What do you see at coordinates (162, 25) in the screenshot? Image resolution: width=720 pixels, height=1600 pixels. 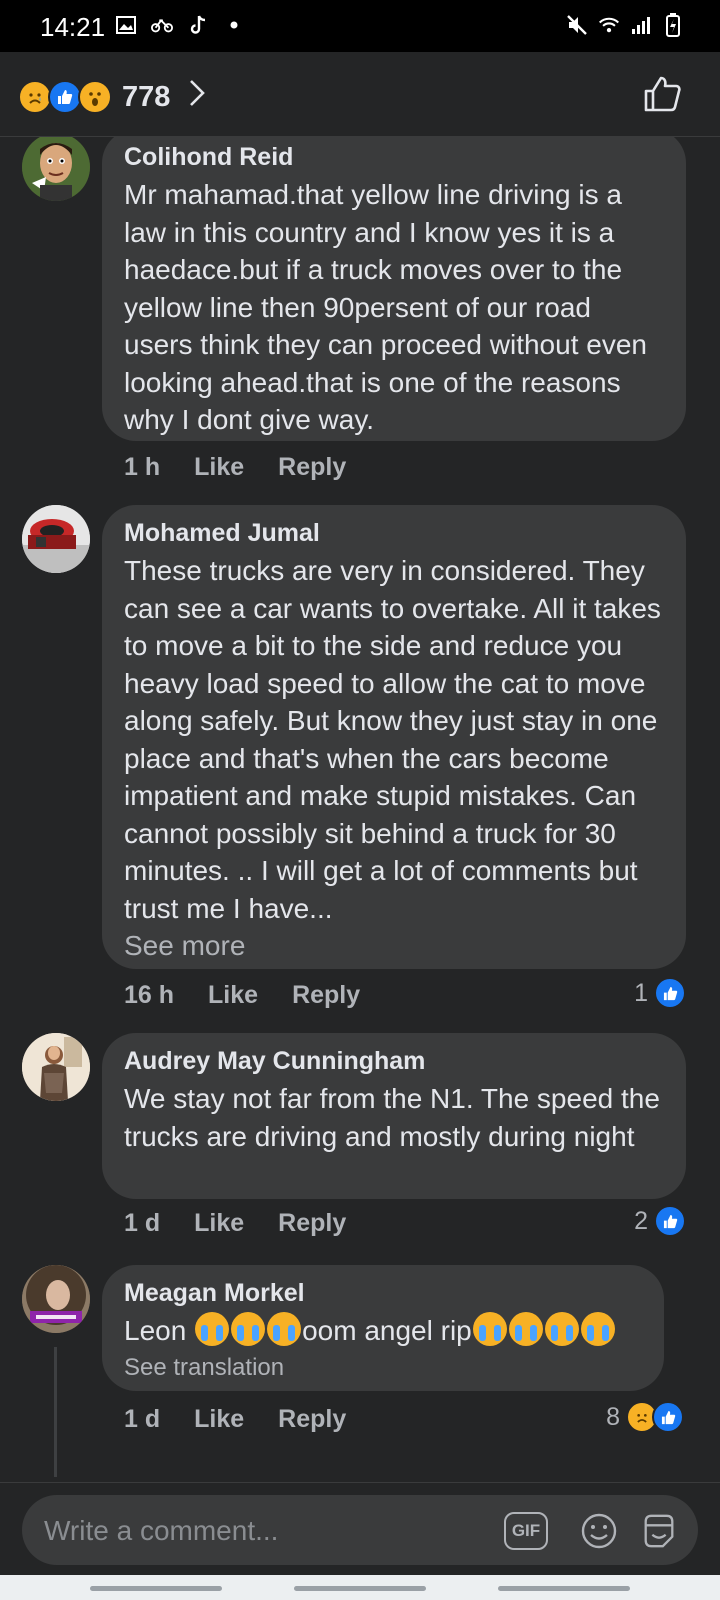 I see `bike-icon` at bounding box center [162, 25].